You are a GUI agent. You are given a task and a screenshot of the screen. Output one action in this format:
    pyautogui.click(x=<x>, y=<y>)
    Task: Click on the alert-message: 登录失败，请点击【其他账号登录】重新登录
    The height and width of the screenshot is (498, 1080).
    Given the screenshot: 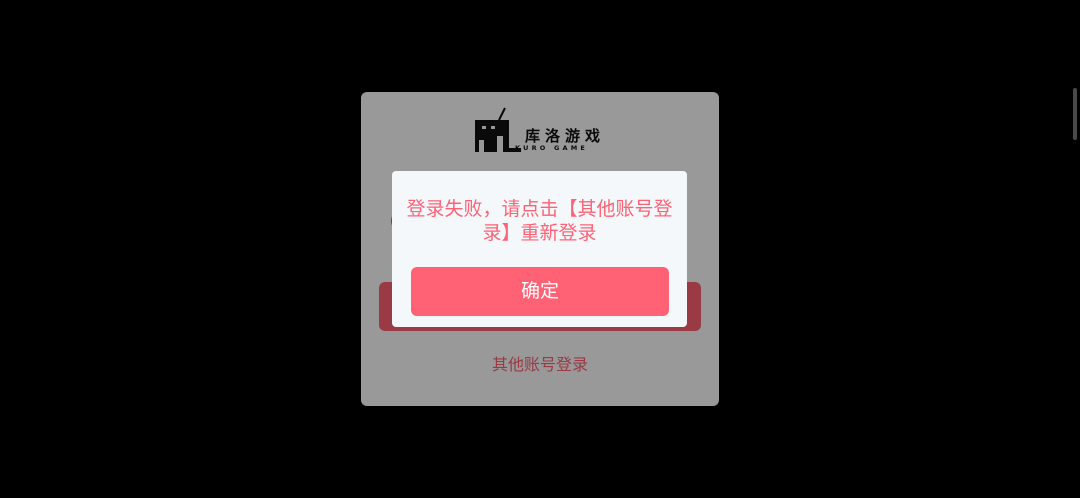 What is the action you would take?
    pyautogui.click(x=539, y=221)
    